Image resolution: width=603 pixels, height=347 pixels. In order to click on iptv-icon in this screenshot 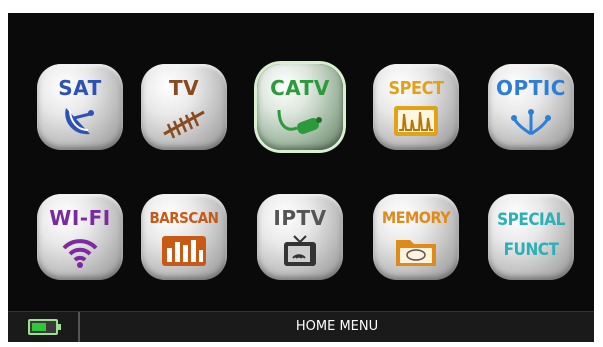, I will do `click(300, 254)`.